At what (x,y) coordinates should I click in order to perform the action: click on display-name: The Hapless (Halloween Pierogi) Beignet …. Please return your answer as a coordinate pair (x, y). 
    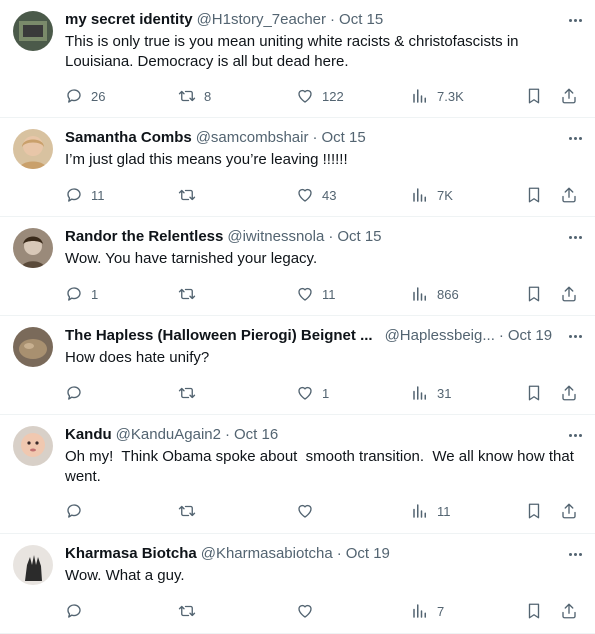
    Looking at the image, I should click on (219, 336).